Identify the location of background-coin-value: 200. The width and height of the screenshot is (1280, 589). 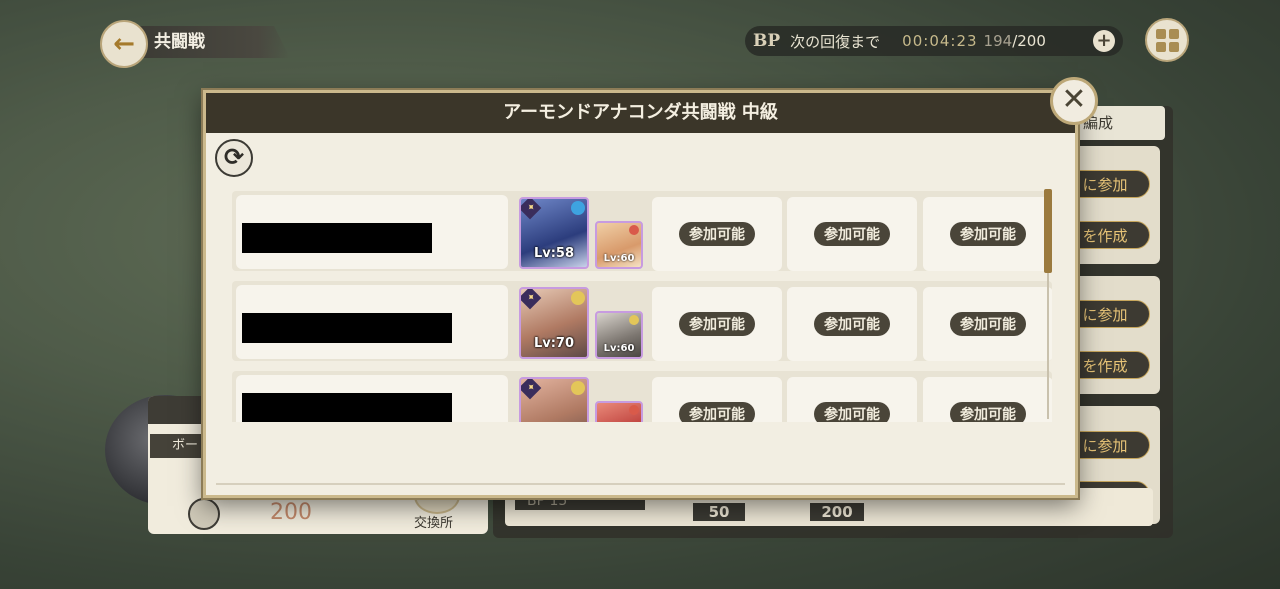
(291, 512).